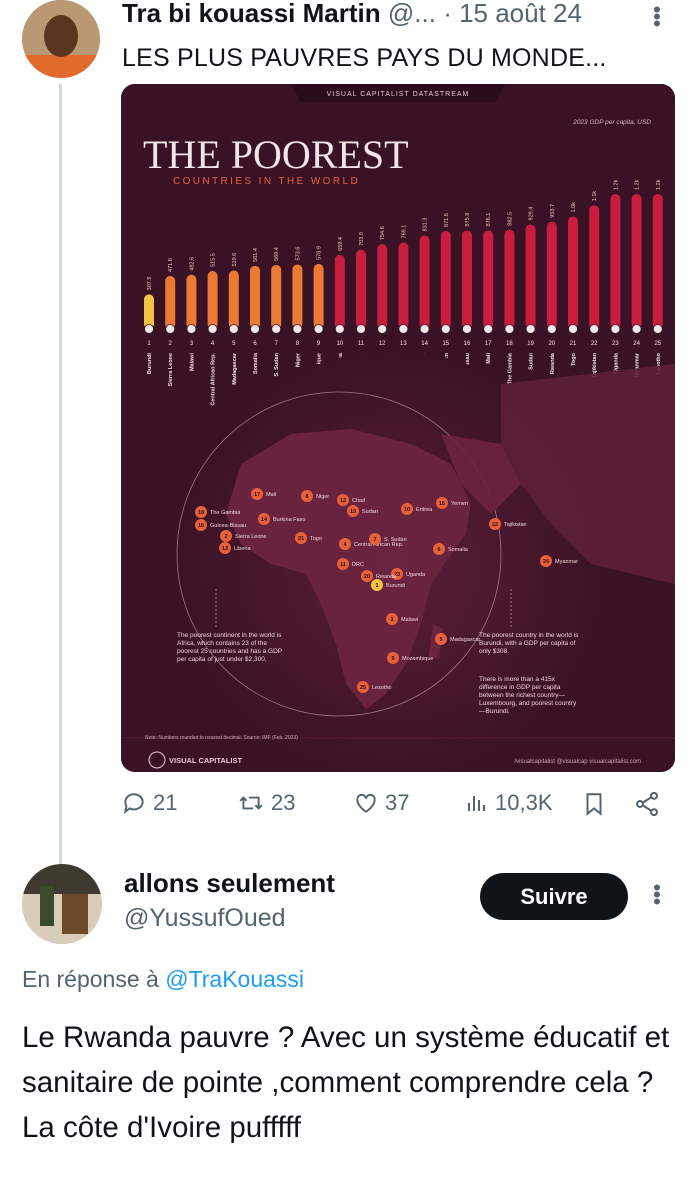  Describe the element at coordinates (416, 575) in the screenshot. I see `map-country-label: Uganda` at that location.